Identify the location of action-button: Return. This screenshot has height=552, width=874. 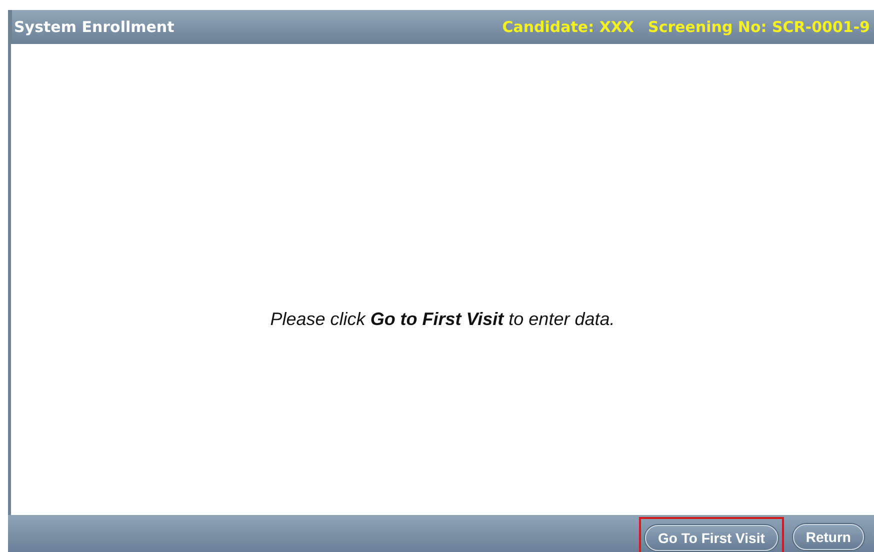
(828, 537).